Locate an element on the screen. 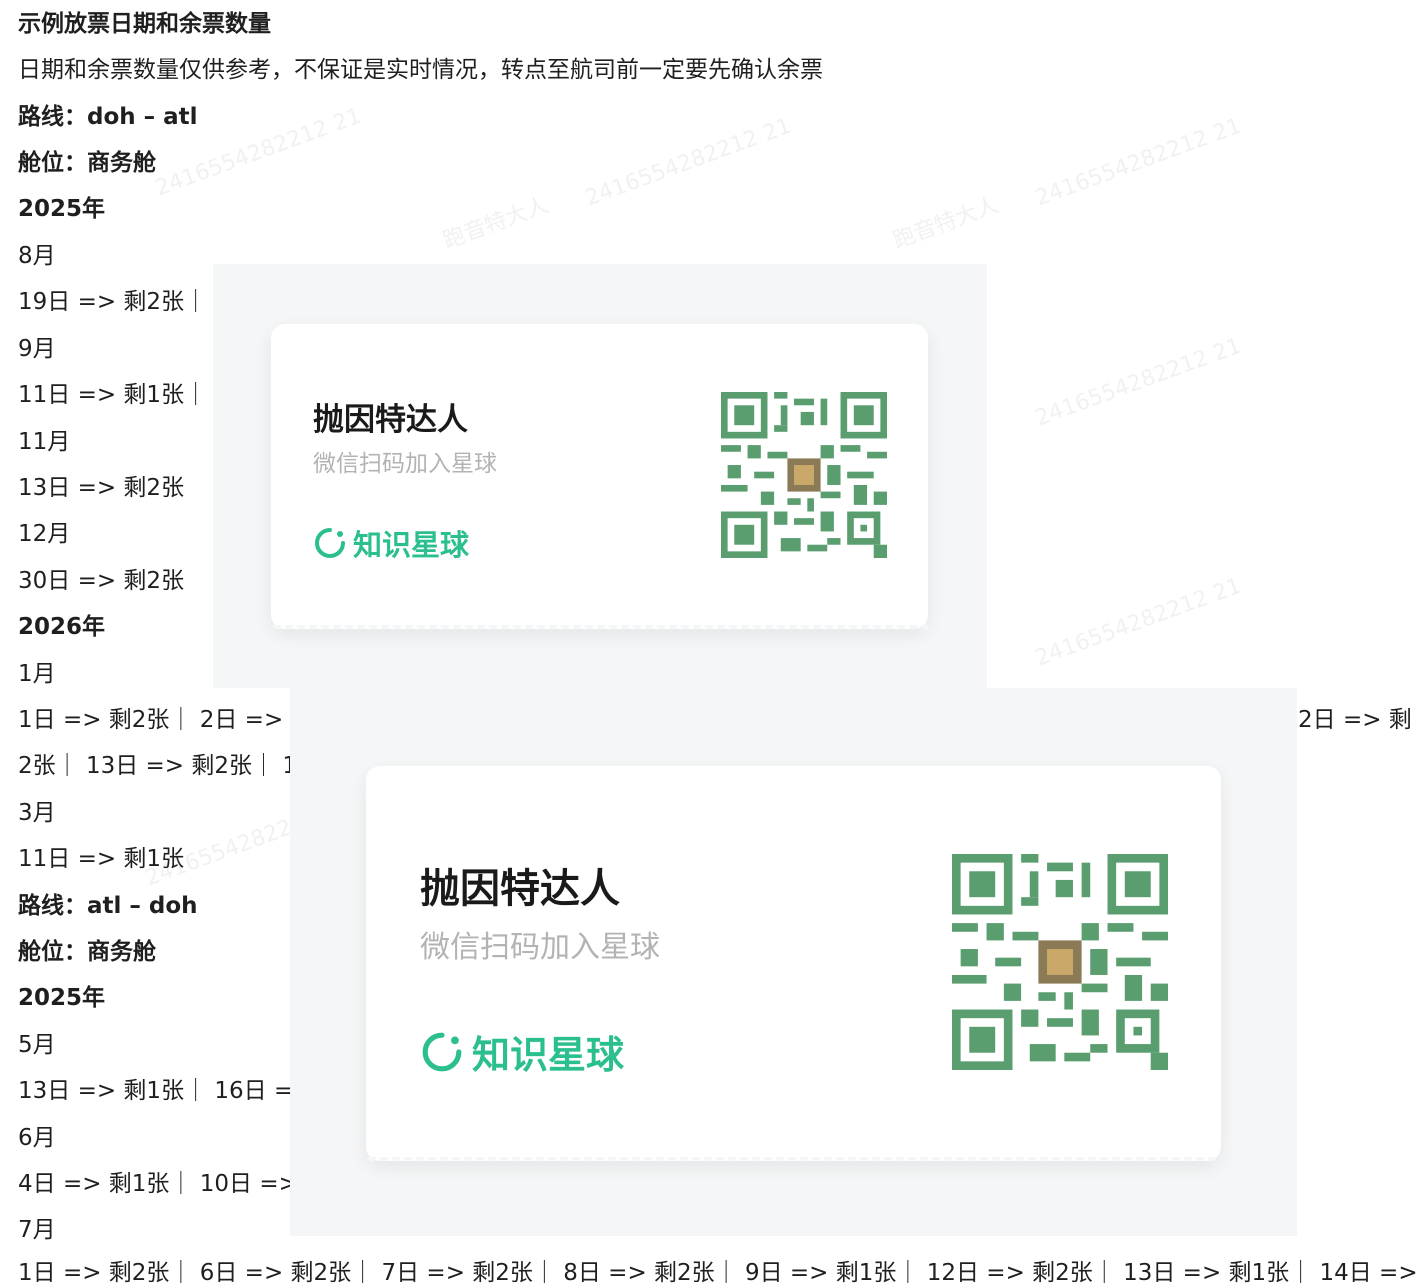 Image resolution: width=1421 pixels, height=1288 pixels. dates-line: 11日 => 剩1张 is located at coordinates (101, 859).